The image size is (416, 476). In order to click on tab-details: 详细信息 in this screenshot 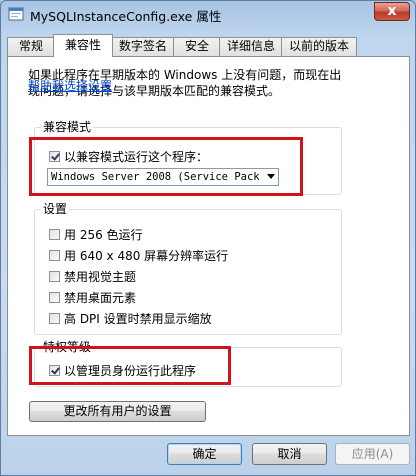, I will do `click(251, 46)`.